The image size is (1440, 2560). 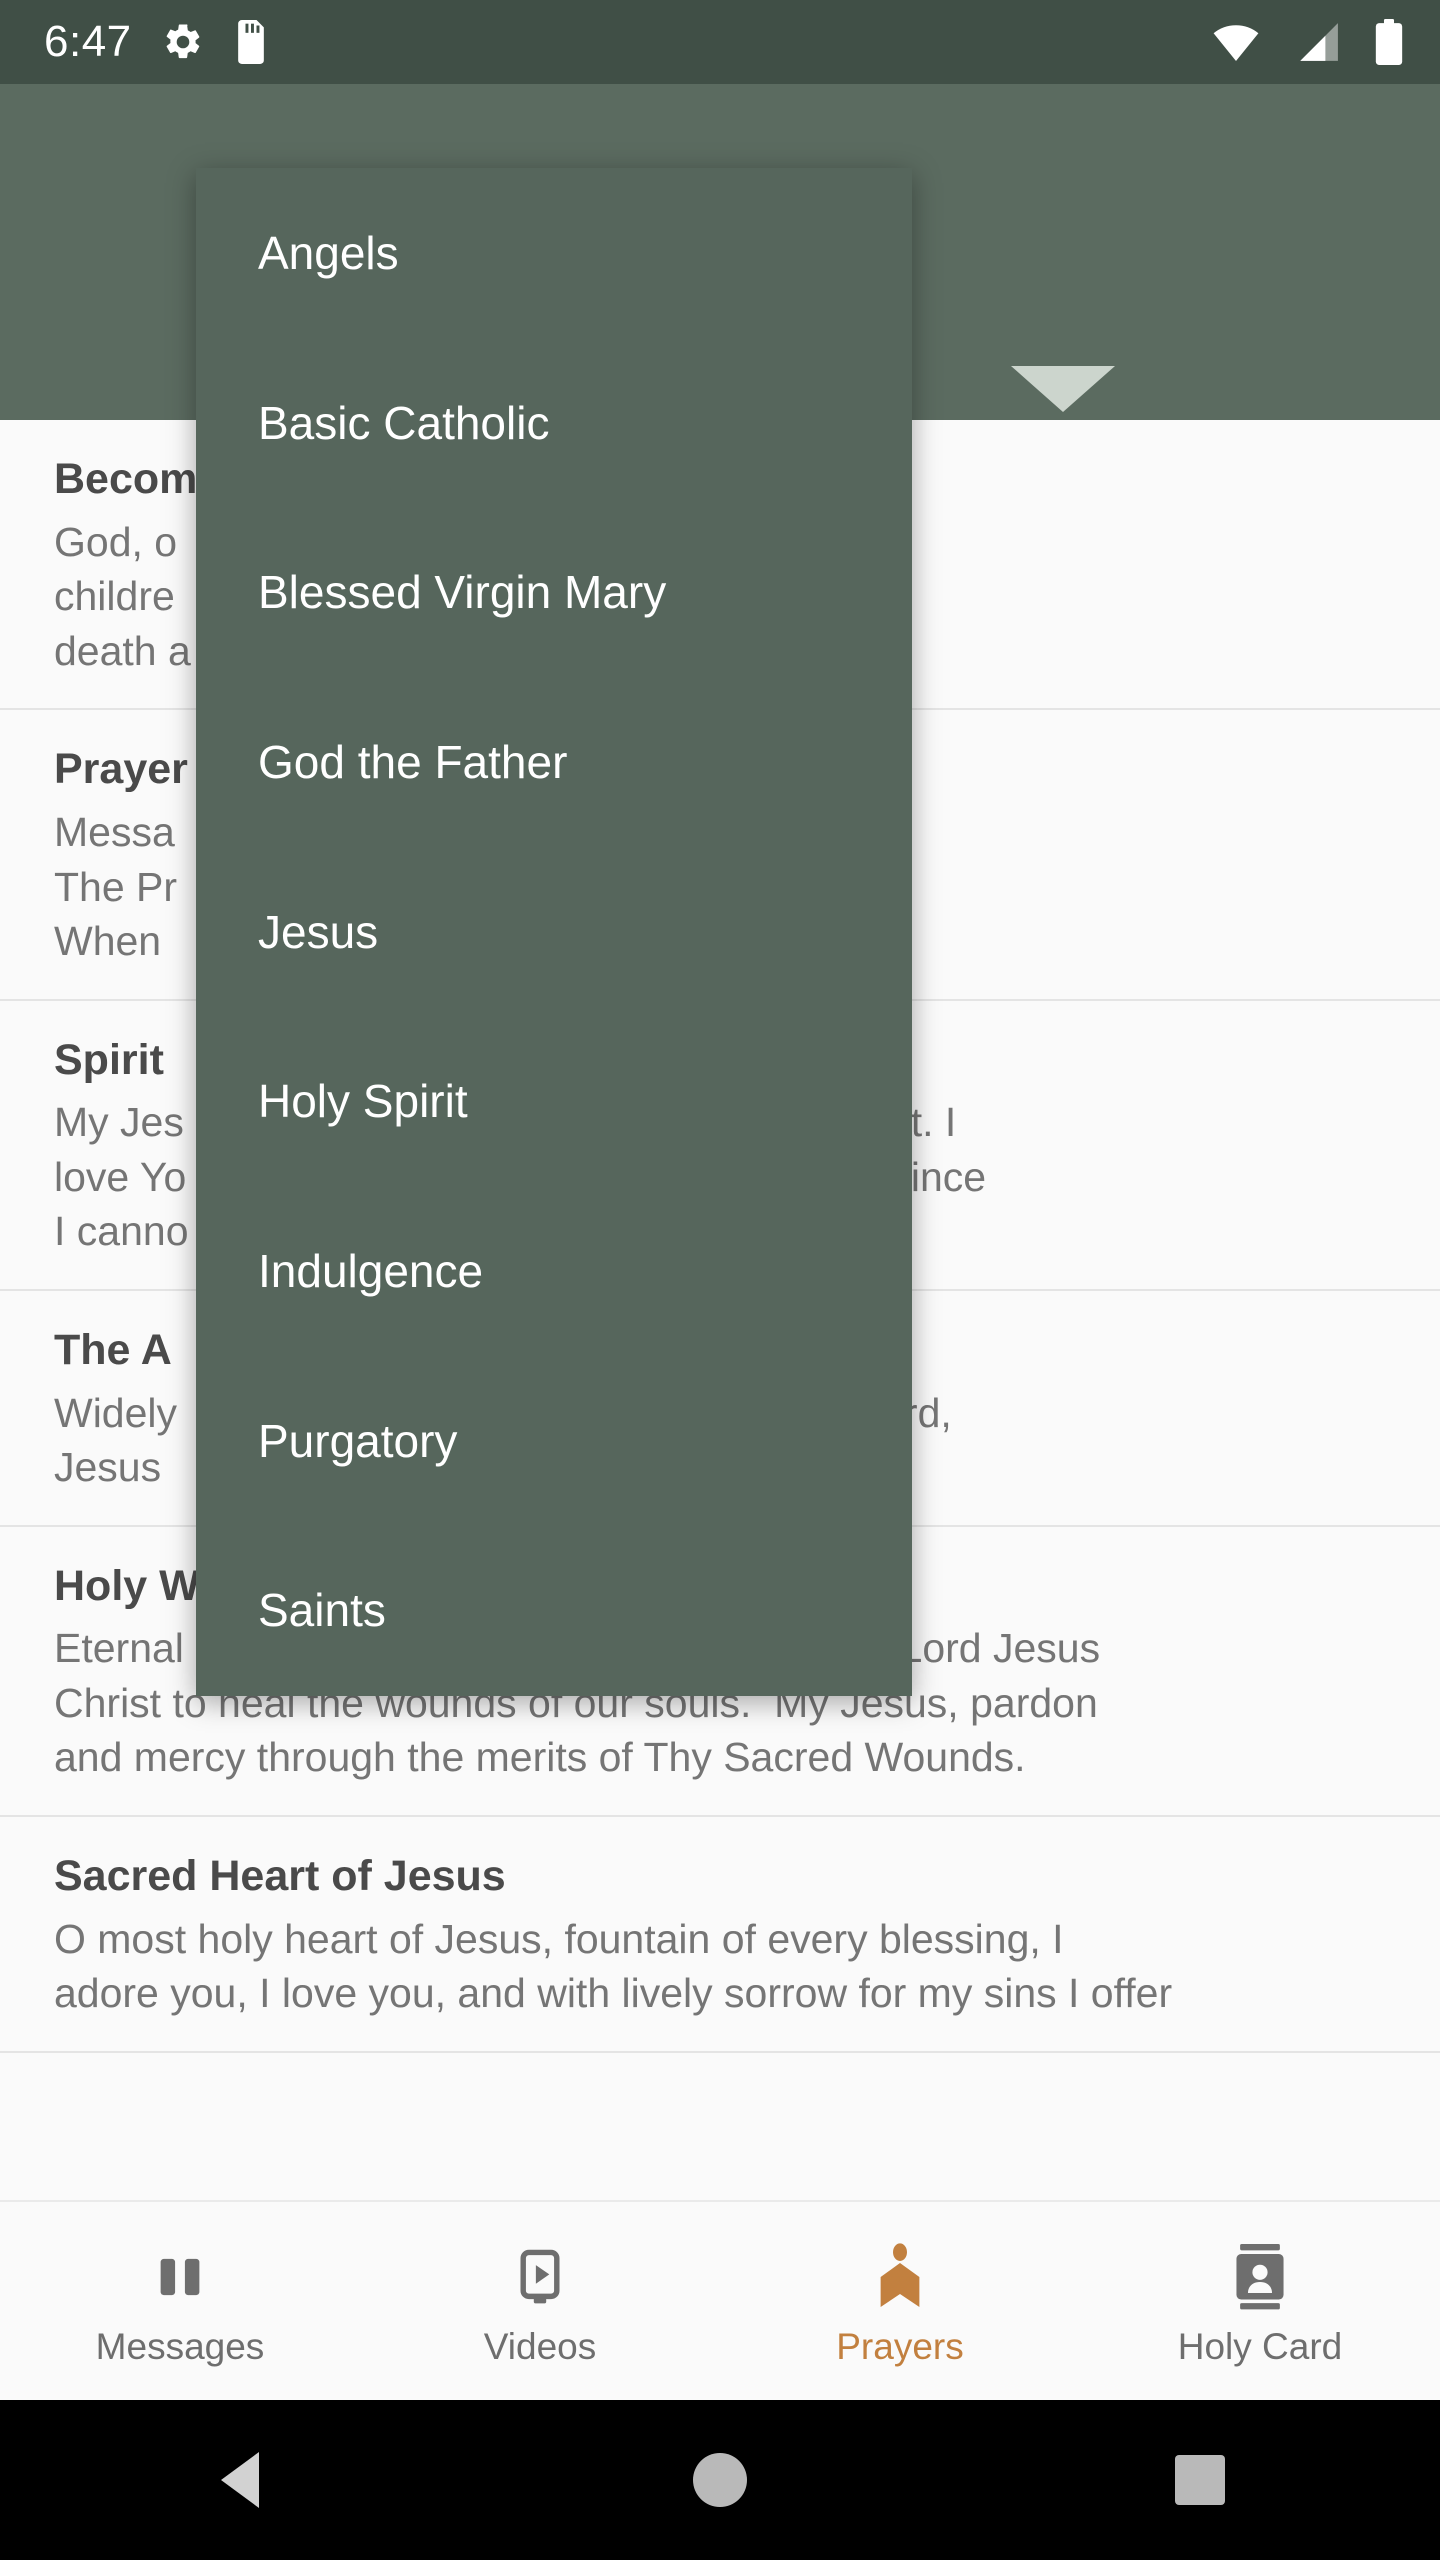 What do you see at coordinates (1291, 42) in the screenshot?
I see `status-bar-right` at bounding box center [1291, 42].